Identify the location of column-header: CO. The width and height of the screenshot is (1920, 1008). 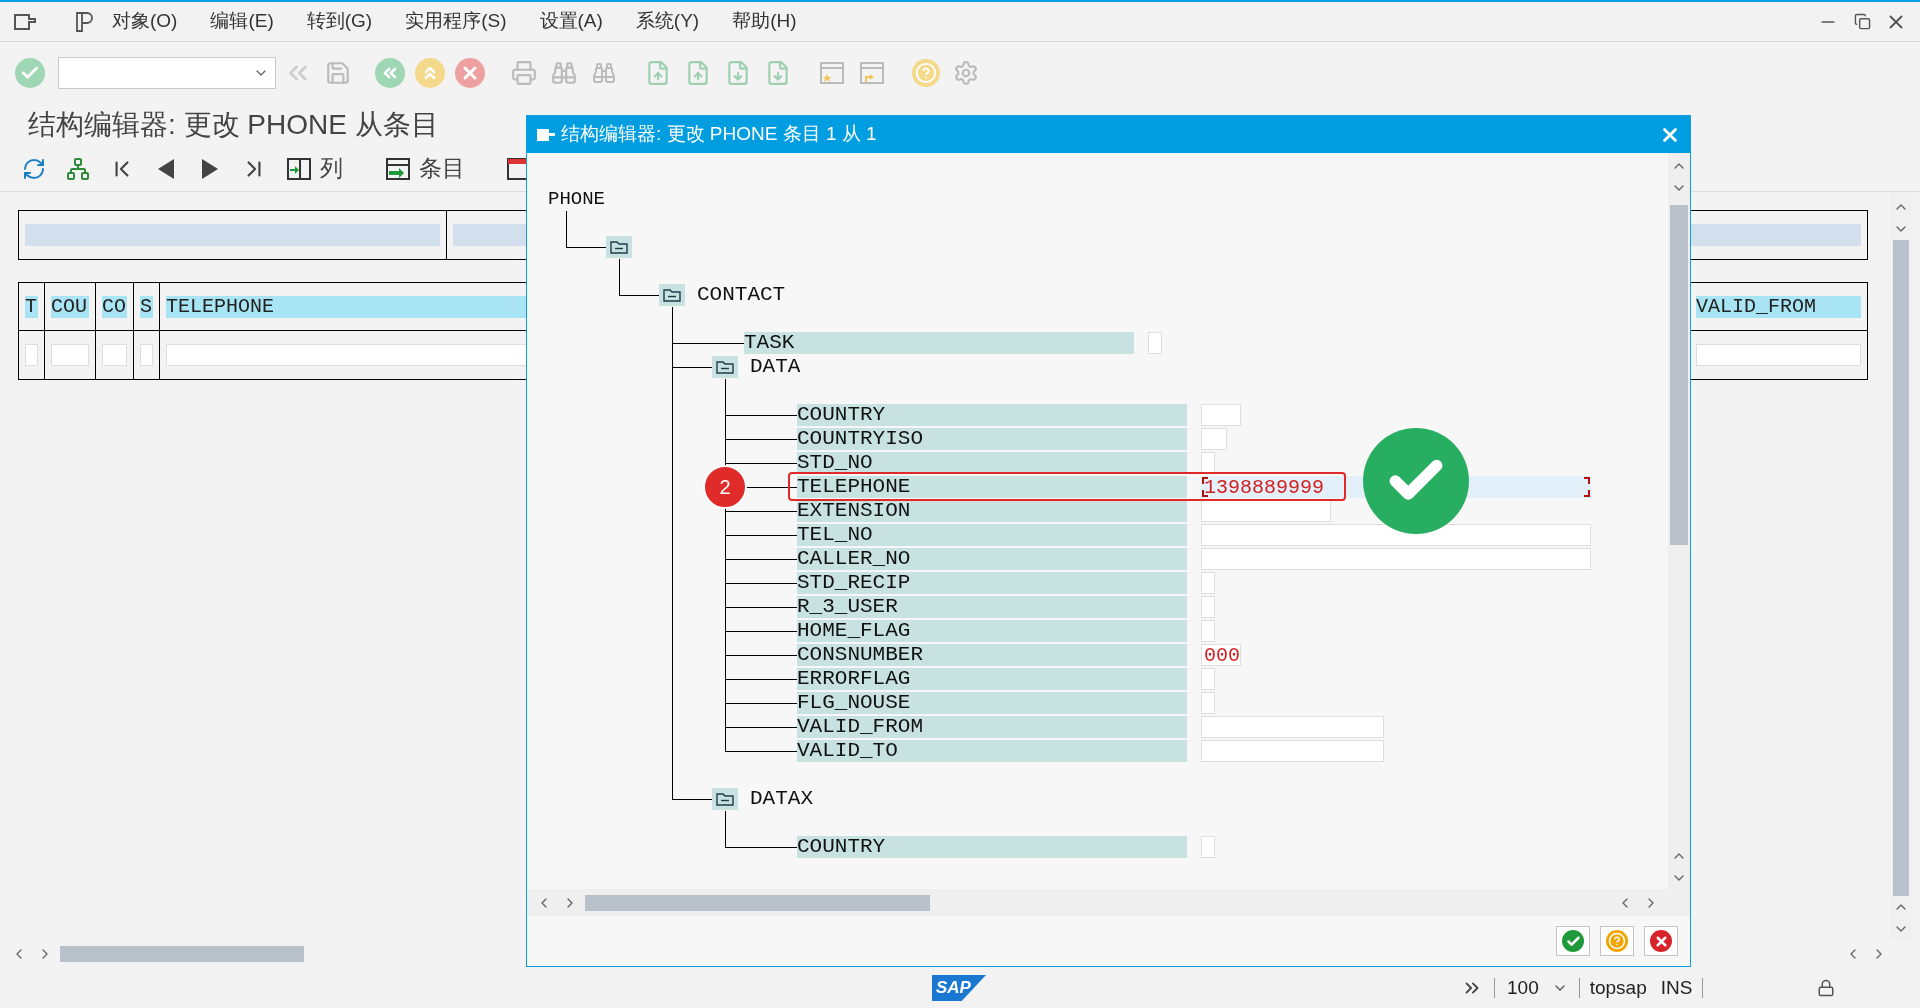
(114, 306).